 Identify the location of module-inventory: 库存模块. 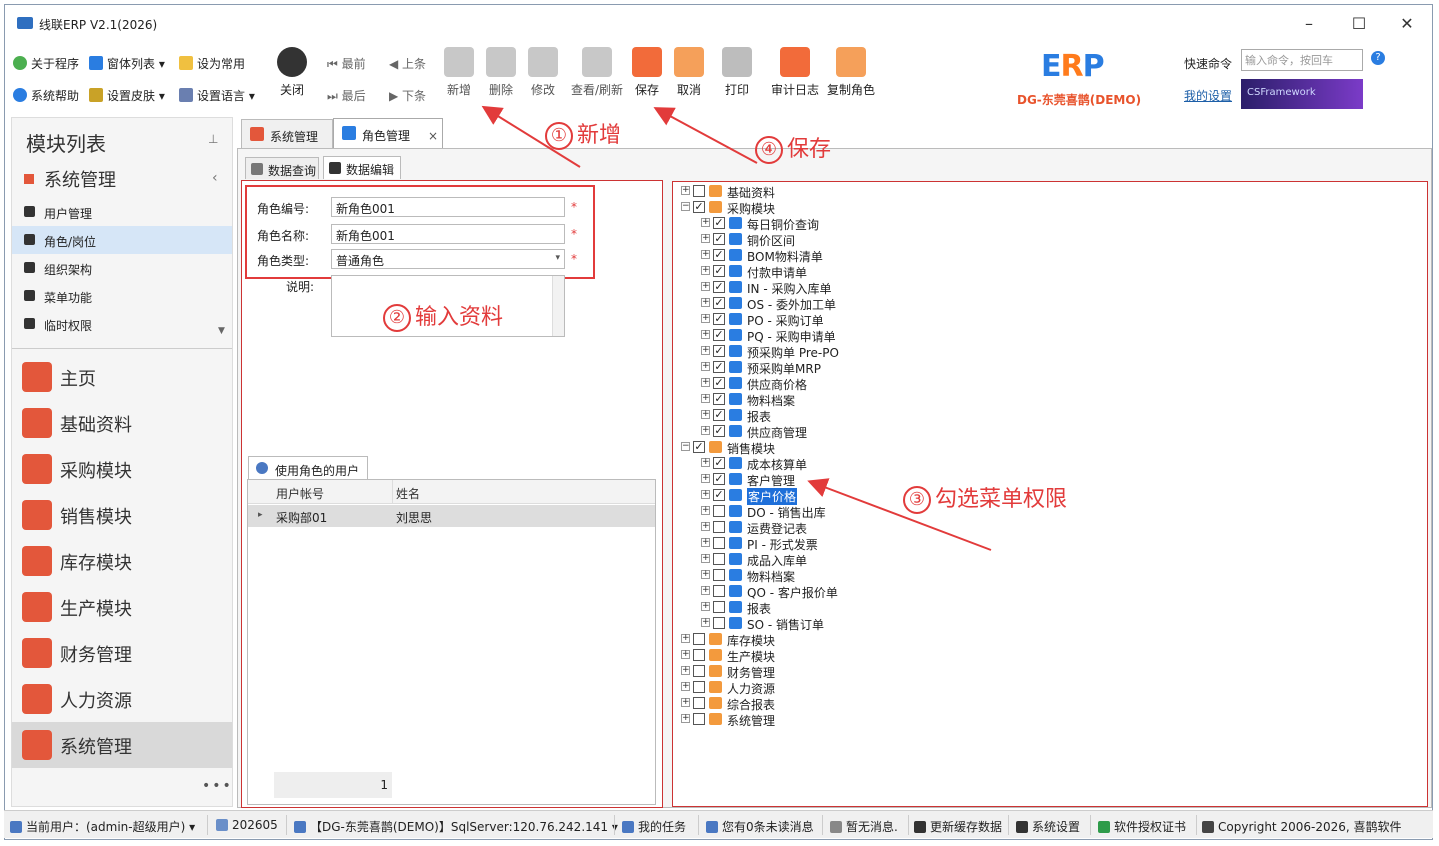
(122, 561).